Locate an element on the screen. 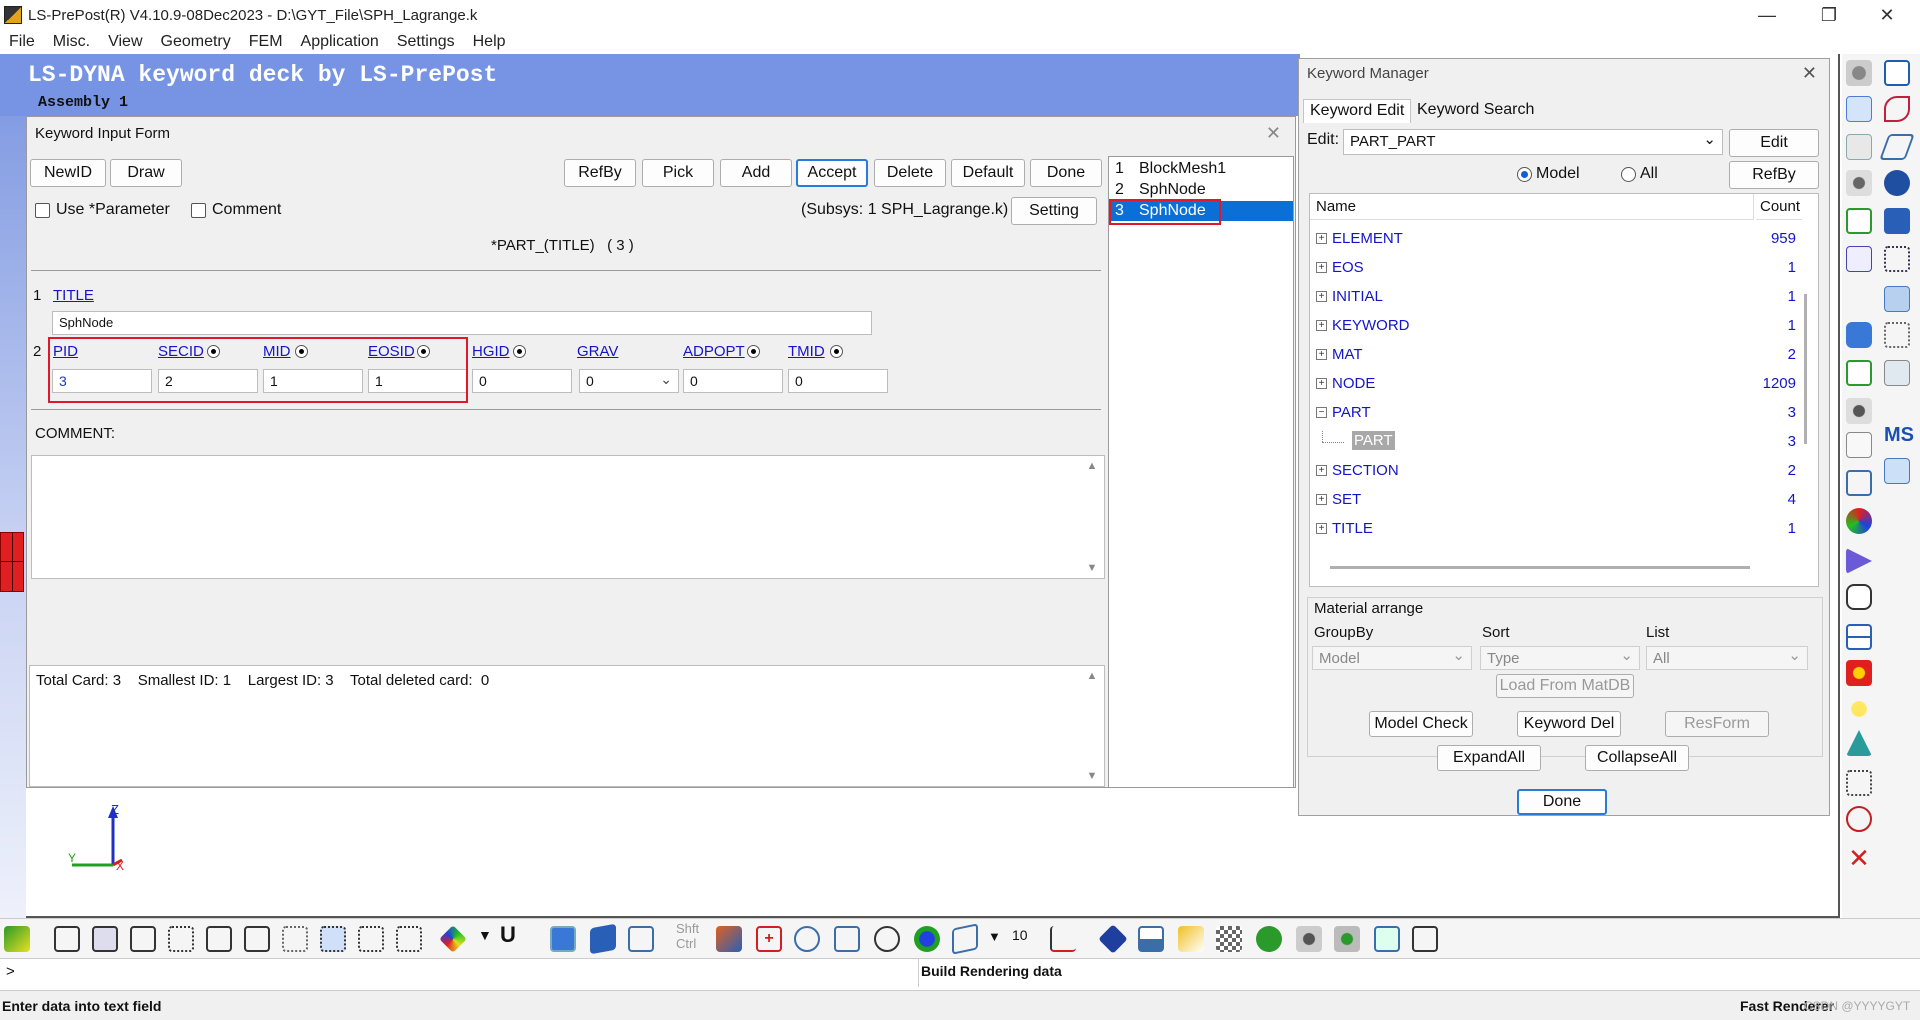 The width and height of the screenshot is (1920, 1020). accept-button: Accept is located at coordinates (832, 173).